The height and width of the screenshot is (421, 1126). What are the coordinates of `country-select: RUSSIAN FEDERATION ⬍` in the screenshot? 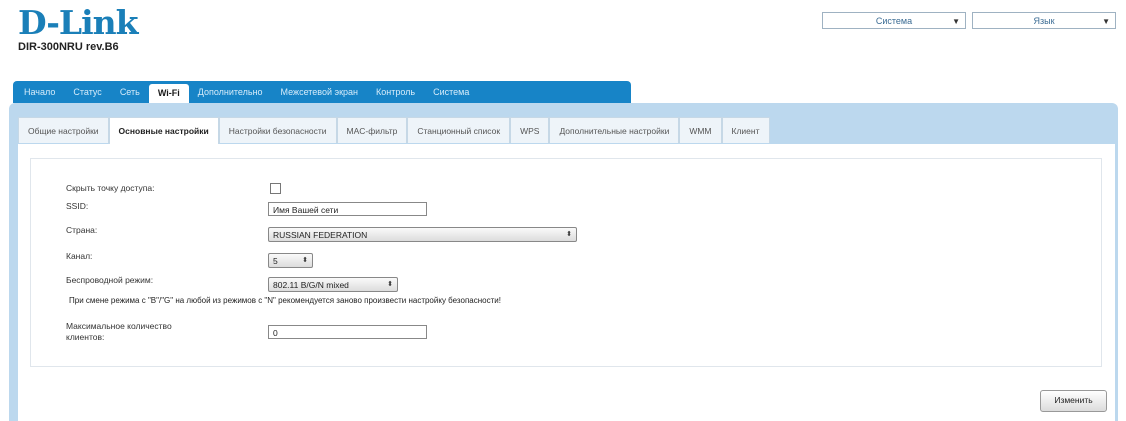 It's located at (422, 234).